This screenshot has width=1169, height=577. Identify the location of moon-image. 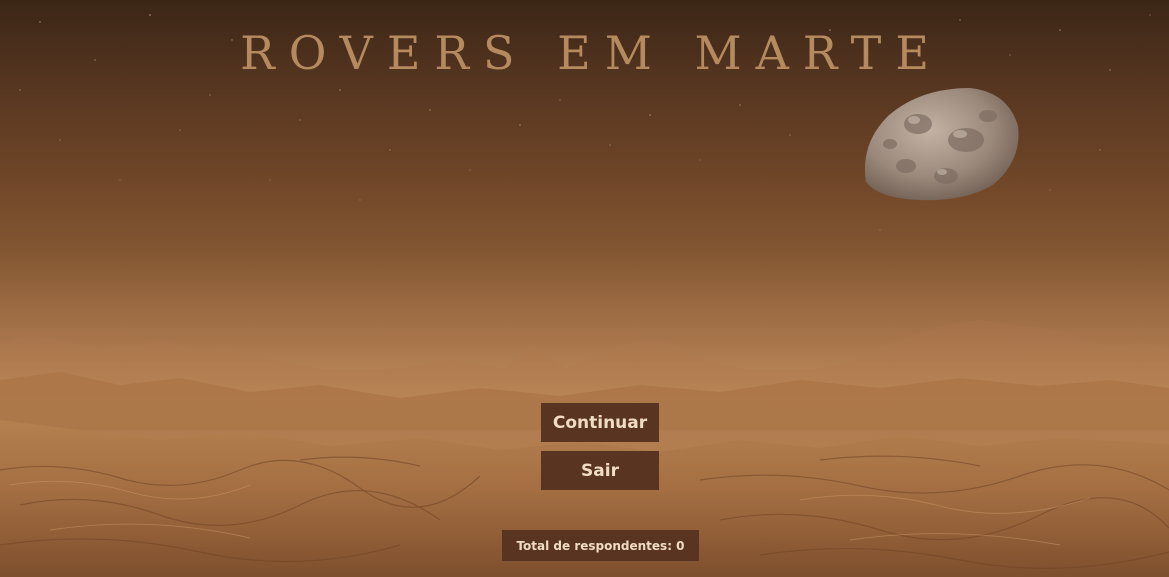
(941, 144).